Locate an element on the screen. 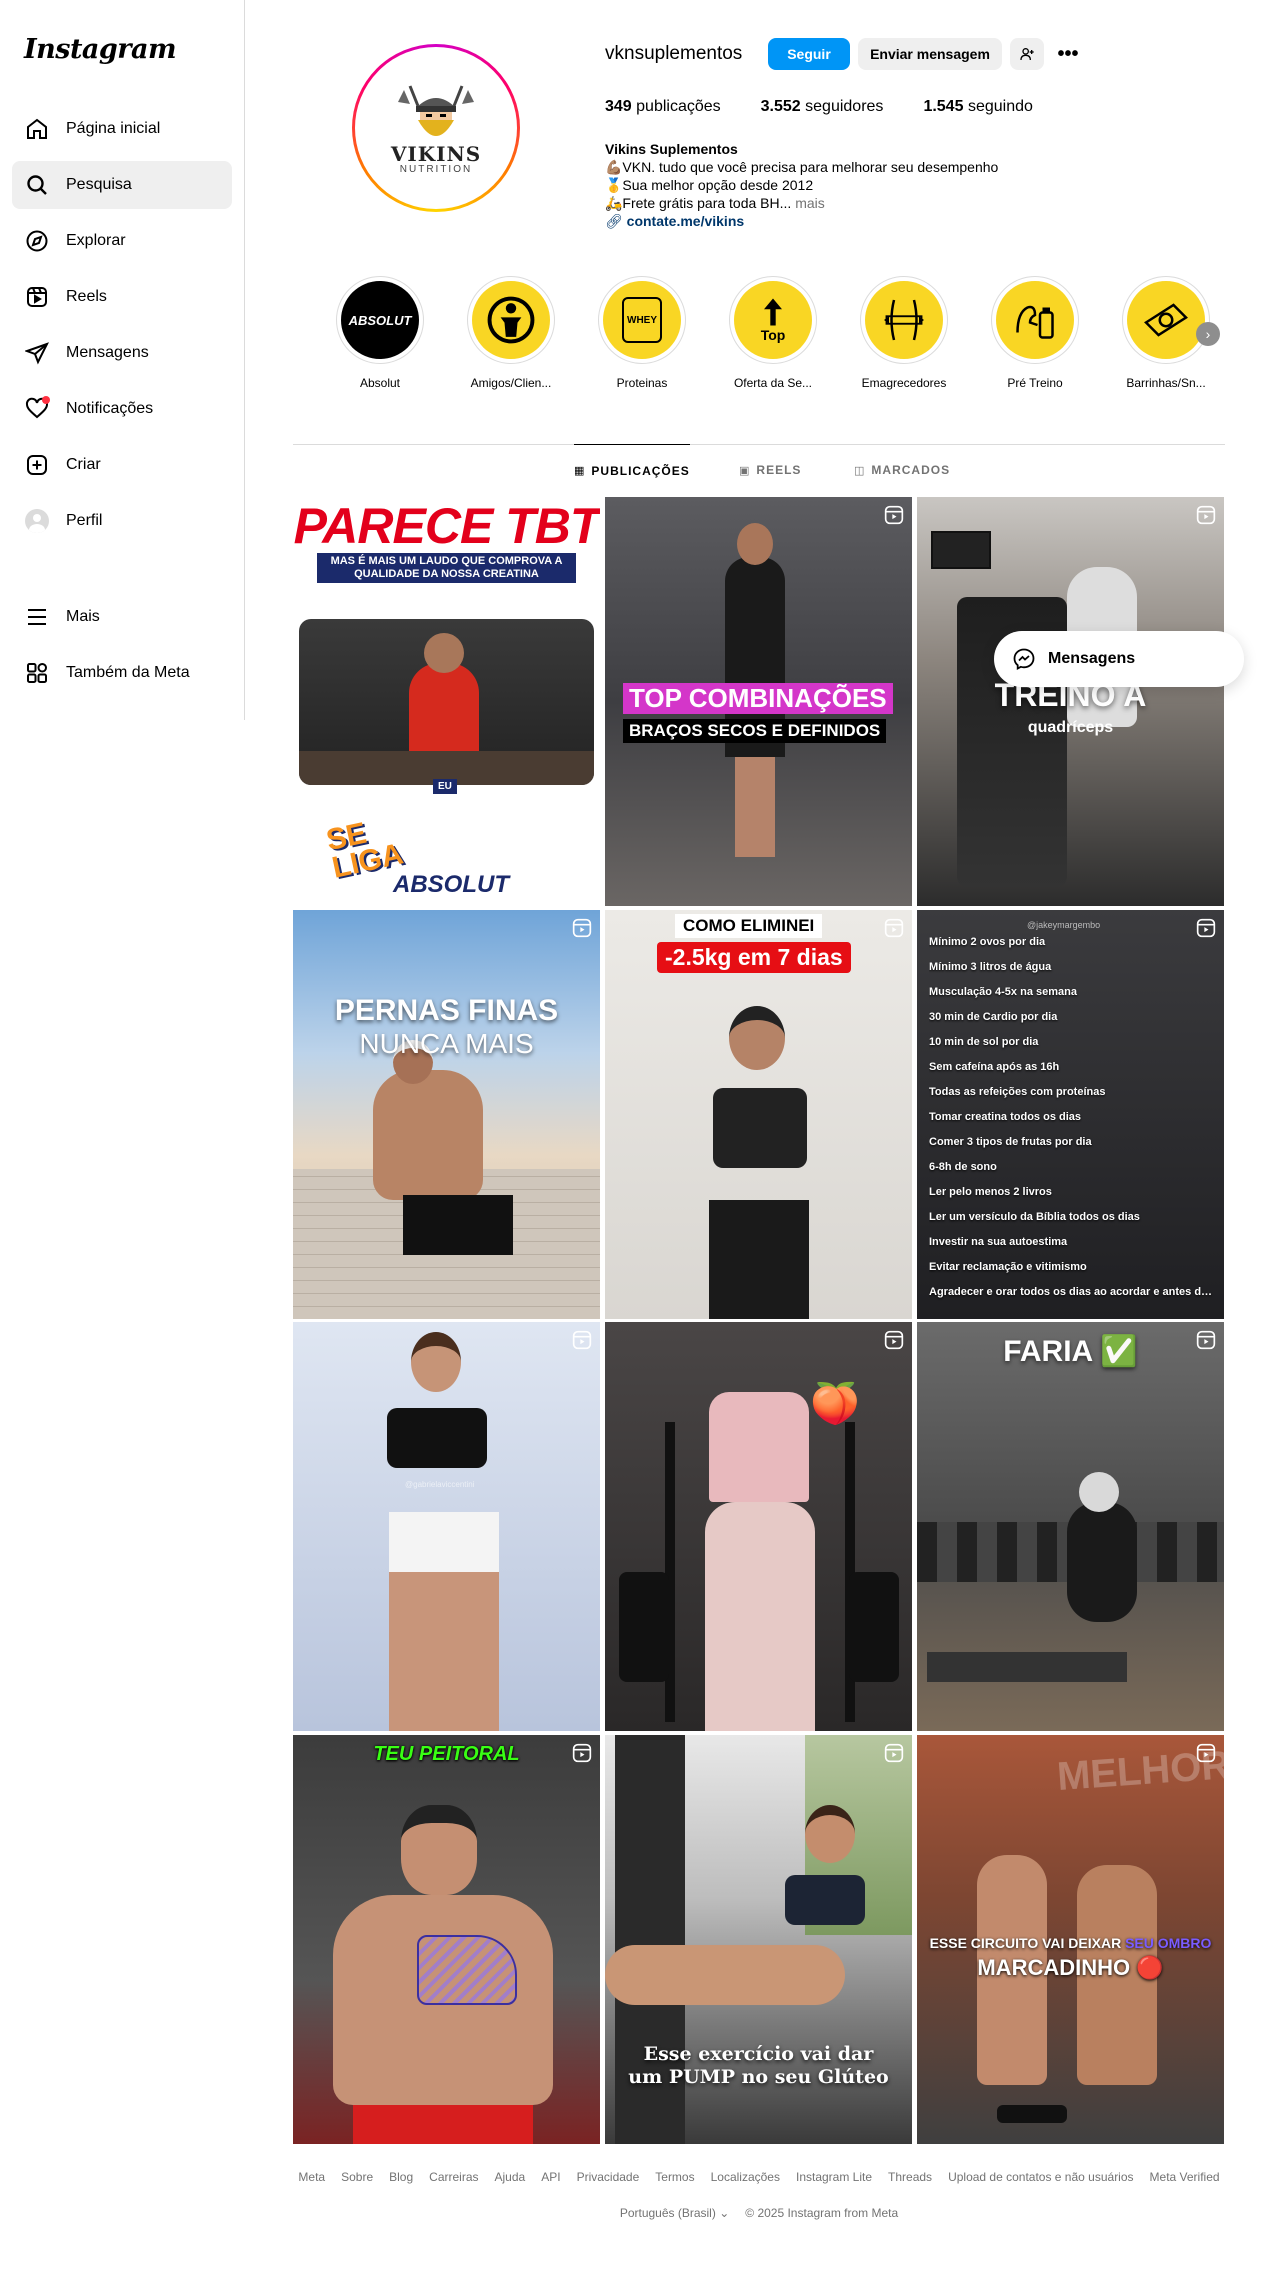  nav-label: Notificações is located at coordinates (110, 408).